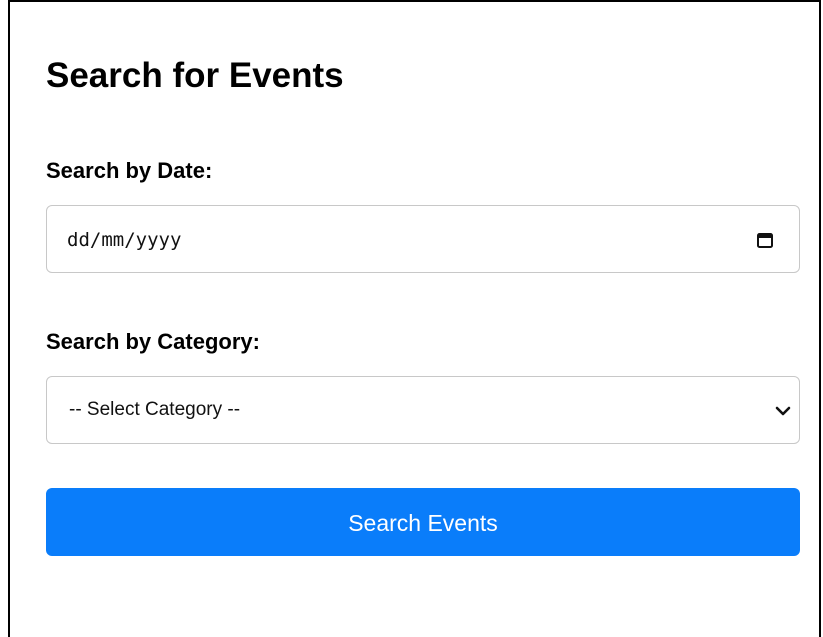  What do you see at coordinates (129, 170) in the screenshot?
I see `date-label: Search by Date:` at bounding box center [129, 170].